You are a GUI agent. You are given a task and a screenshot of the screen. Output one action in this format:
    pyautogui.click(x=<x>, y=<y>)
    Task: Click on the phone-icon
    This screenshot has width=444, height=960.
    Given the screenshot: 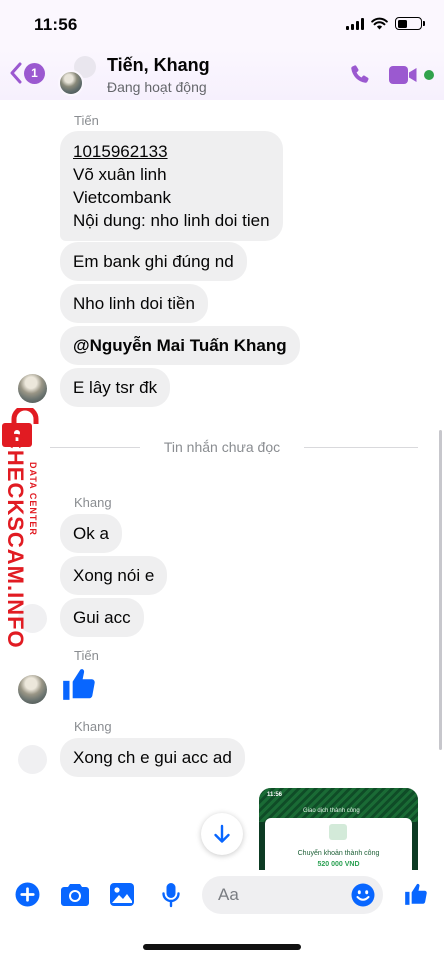 What is the action you would take?
    pyautogui.click(x=360, y=74)
    